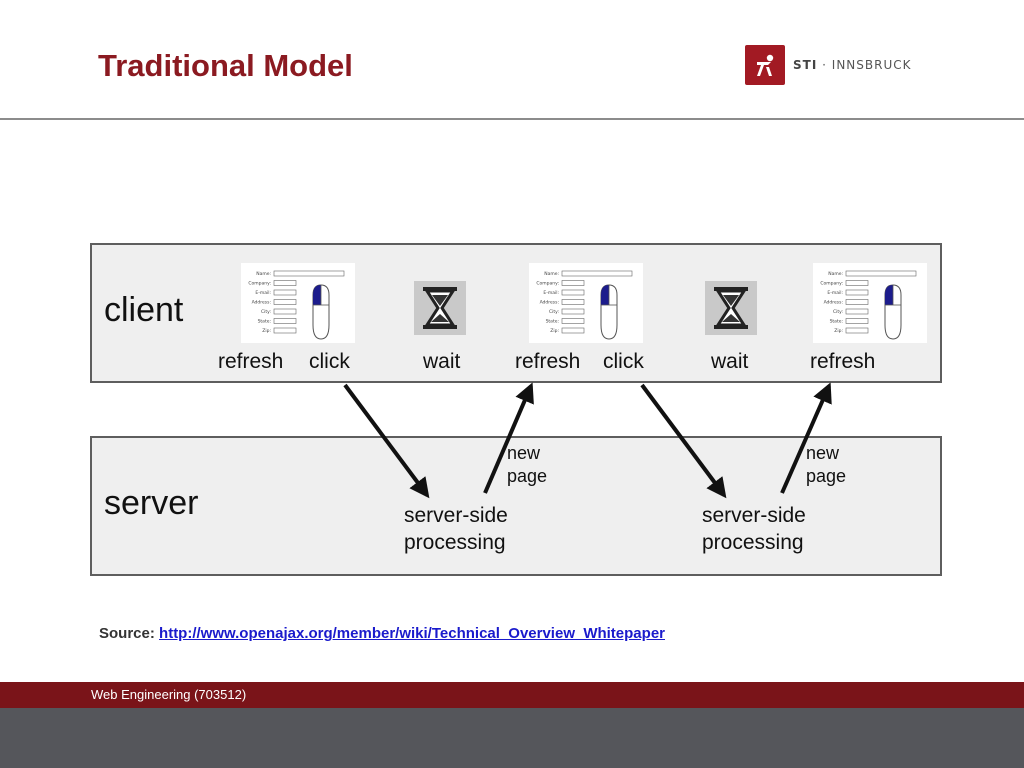 The width and height of the screenshot is (1024, 768). I want to click on source-label: Source:, so click(127, 633).